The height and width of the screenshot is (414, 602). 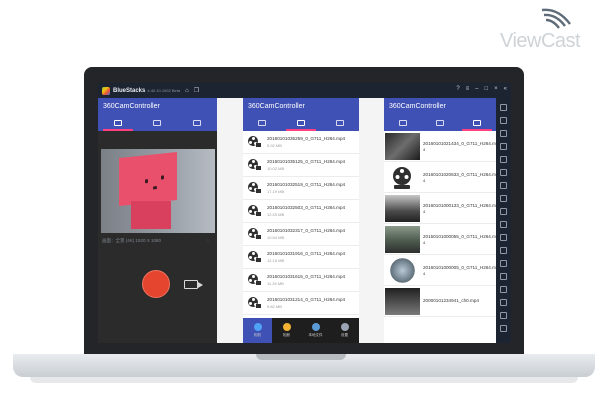 What do you see at coordinates (131, 106) in the screenshot?
I see `app-title: 360CamController` at bounding box center [131, 106].